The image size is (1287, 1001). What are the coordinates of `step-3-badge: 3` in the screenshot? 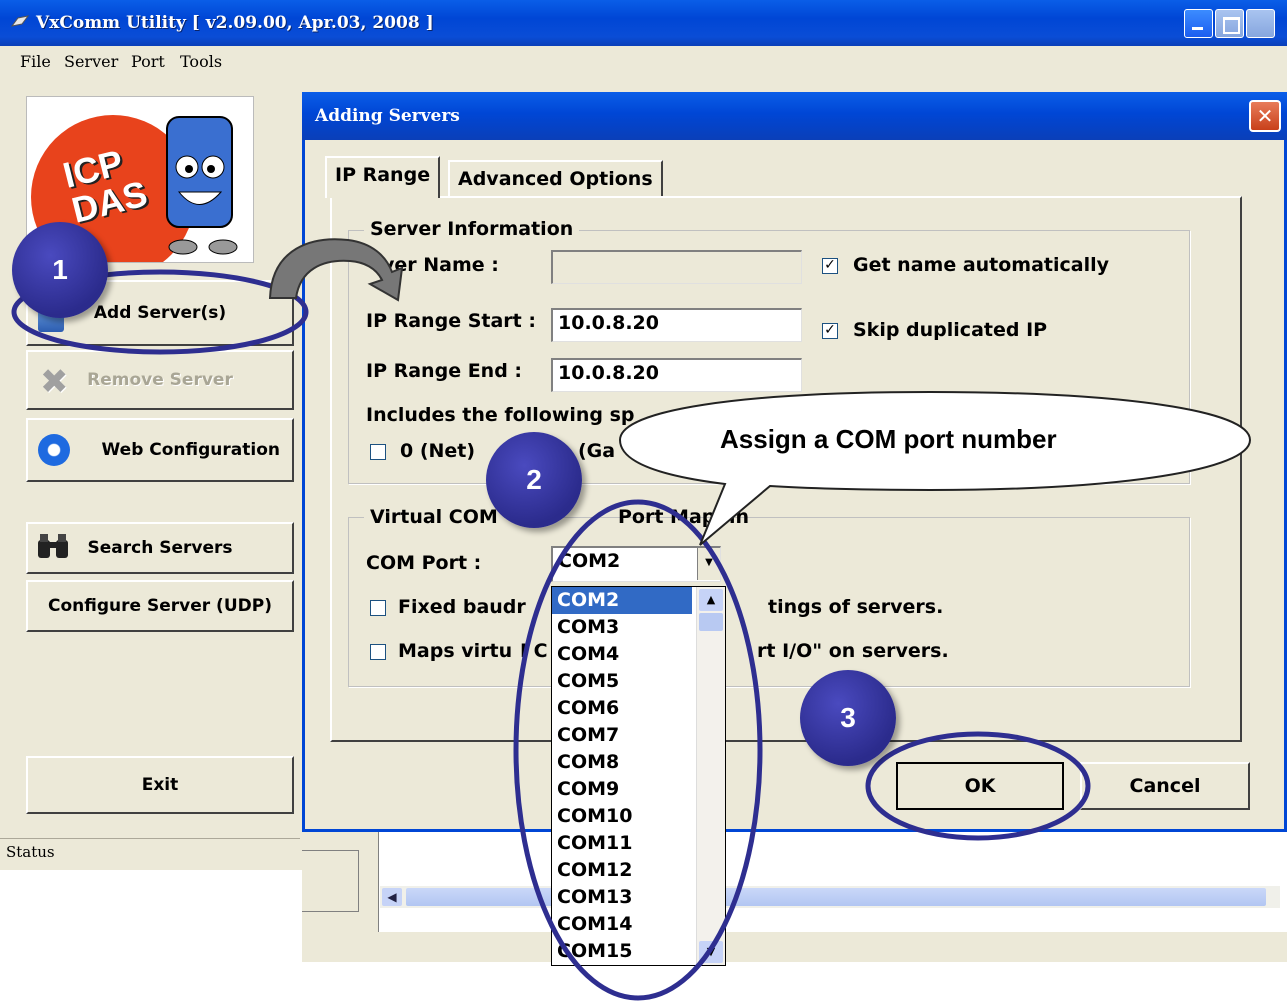 It's located at (848, 718).